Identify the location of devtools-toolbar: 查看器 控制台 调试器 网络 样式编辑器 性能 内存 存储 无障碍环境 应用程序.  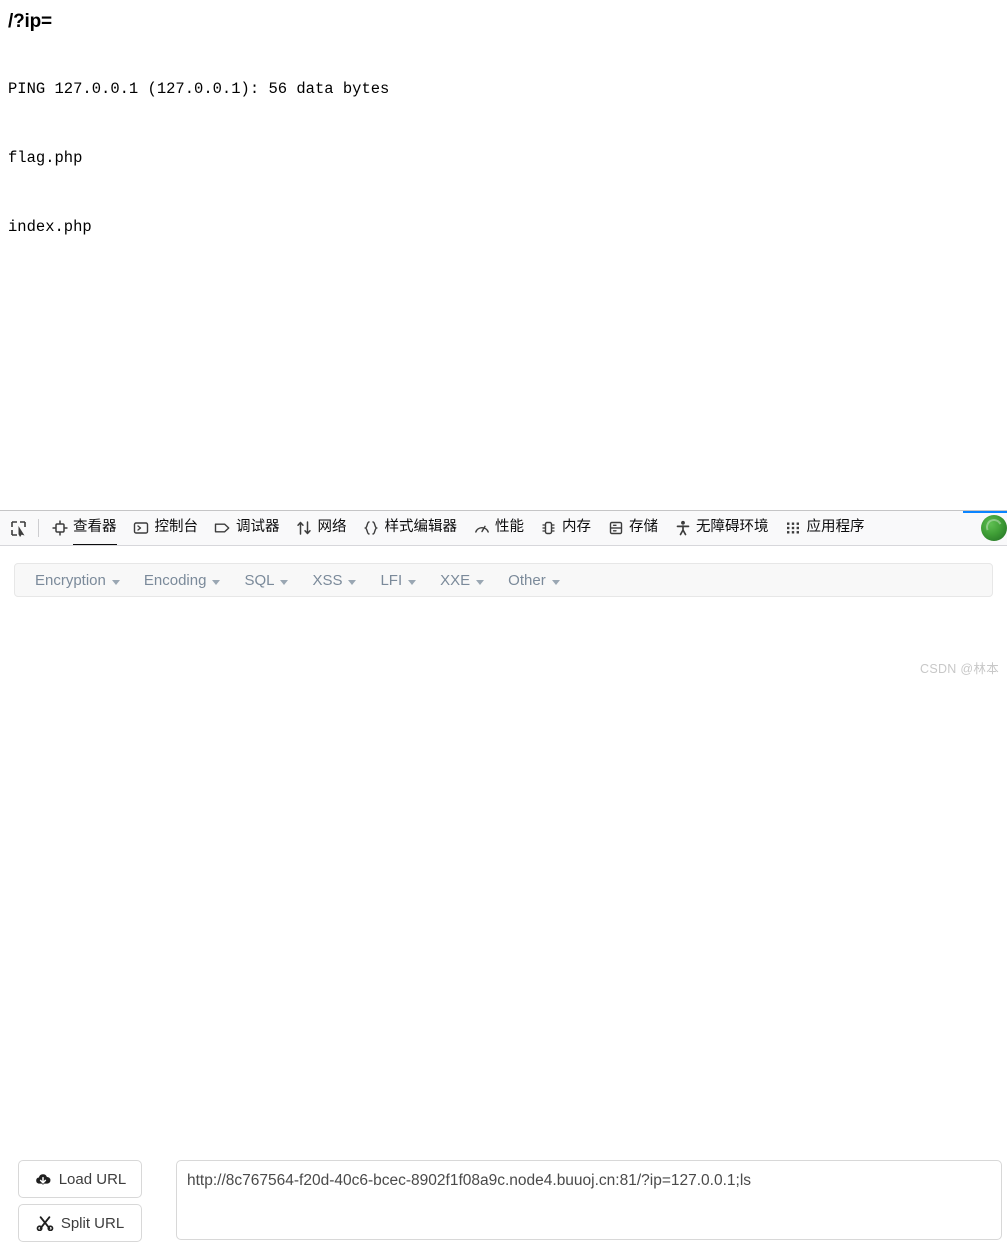
(503, 528).